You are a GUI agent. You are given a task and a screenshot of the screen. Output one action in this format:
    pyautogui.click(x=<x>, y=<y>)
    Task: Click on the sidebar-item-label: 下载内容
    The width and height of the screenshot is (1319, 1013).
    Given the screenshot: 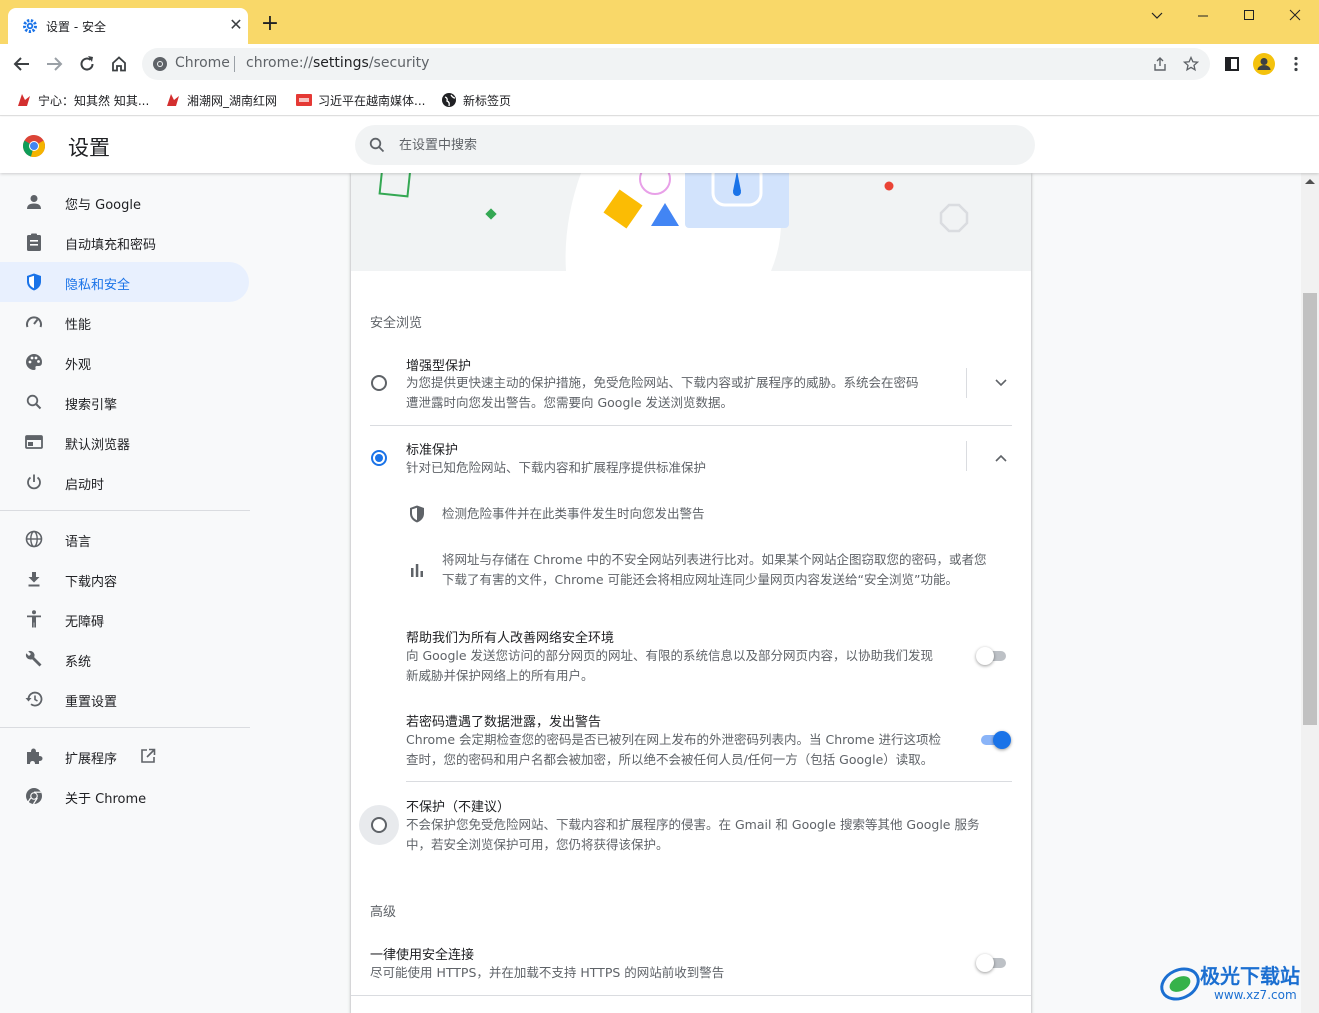 What is the action you would take?
    pyautogui.click(x=91, y=582)
    